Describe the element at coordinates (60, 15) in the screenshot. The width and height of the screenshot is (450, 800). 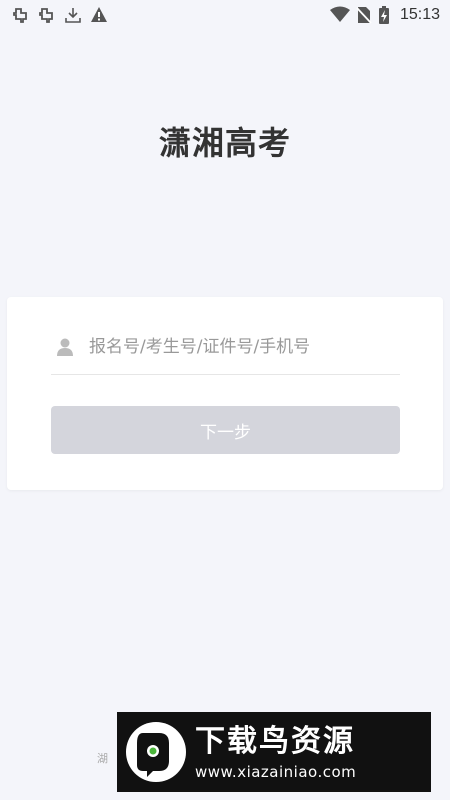
I see `status-bar-left` at that location.